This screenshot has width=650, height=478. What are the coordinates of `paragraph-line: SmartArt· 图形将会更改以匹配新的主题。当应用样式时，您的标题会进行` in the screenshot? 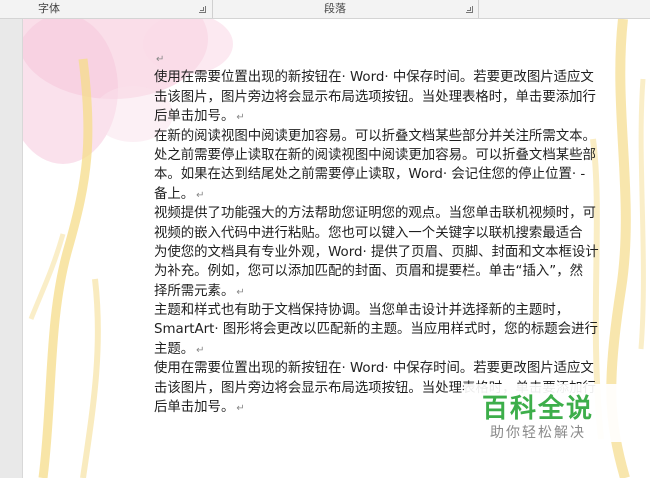 It's located at (376, 330).